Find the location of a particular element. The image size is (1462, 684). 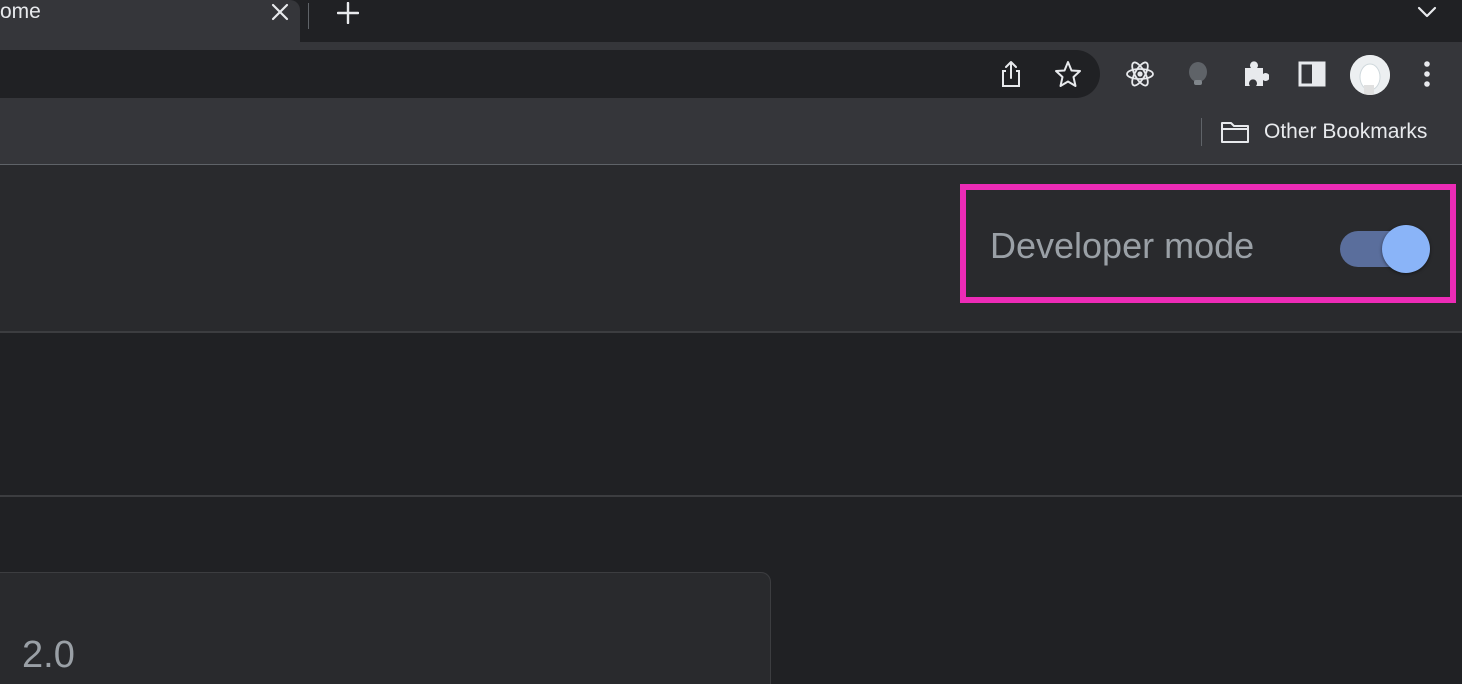

tab-search-button is located at coordinates (1427, 12).